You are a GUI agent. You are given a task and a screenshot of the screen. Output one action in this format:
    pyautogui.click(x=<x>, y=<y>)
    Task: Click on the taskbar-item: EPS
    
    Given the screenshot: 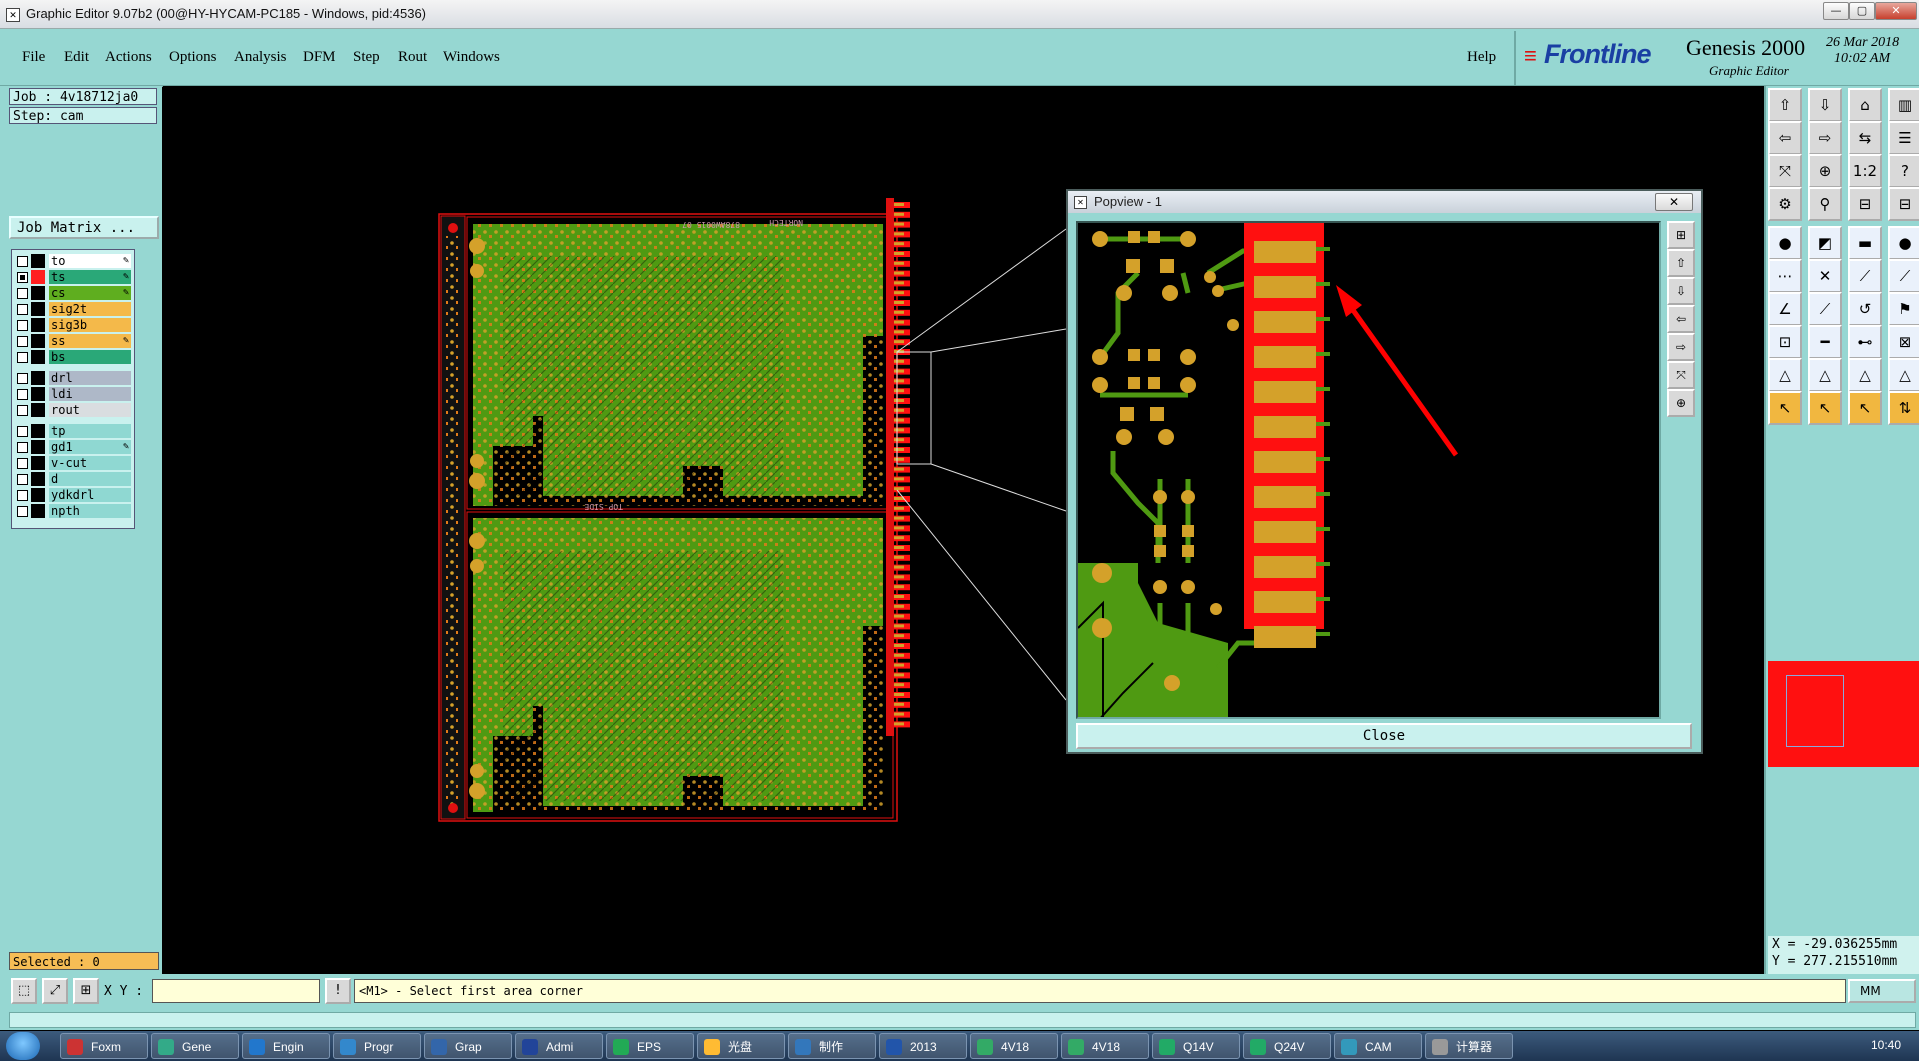 What is the action you would take?
    pyautogui.click(x=650, y=1046)
    